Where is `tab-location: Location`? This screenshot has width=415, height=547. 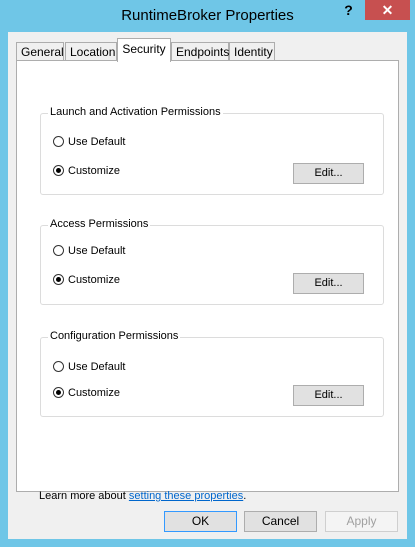
tab-location: Location is located at coordinates (91, 51).